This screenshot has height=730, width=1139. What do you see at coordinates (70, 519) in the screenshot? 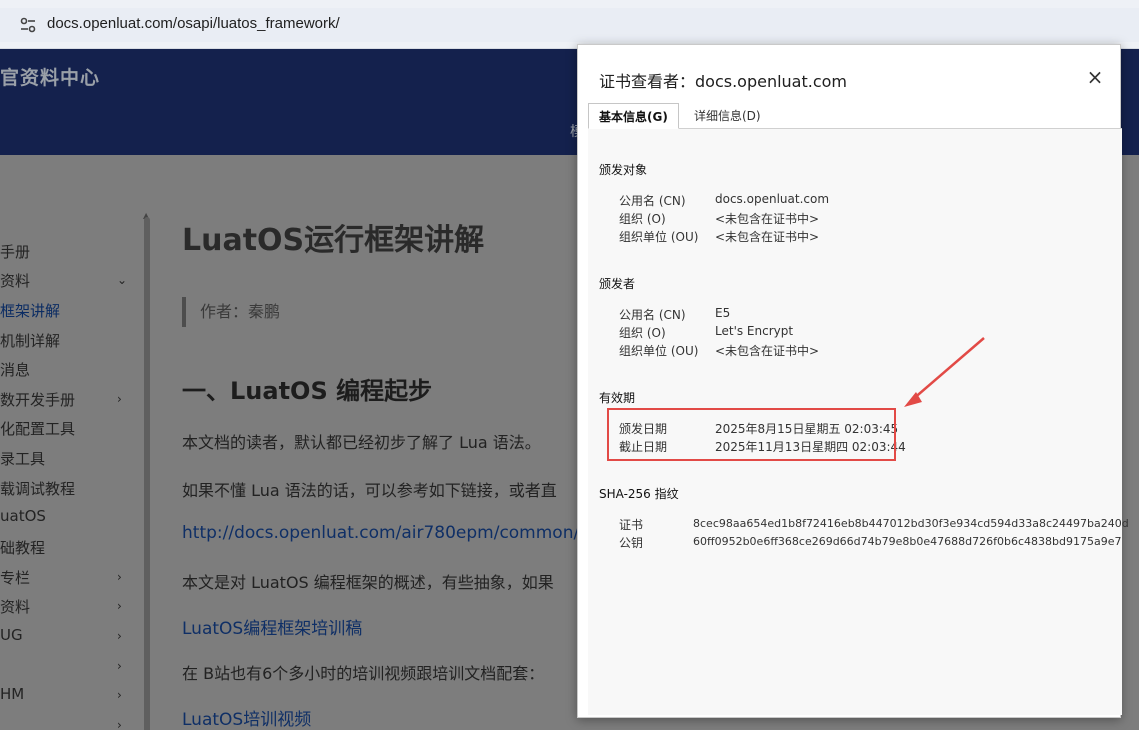
I see `sidebar-item: uatOS` at bounding box center [70, 519].